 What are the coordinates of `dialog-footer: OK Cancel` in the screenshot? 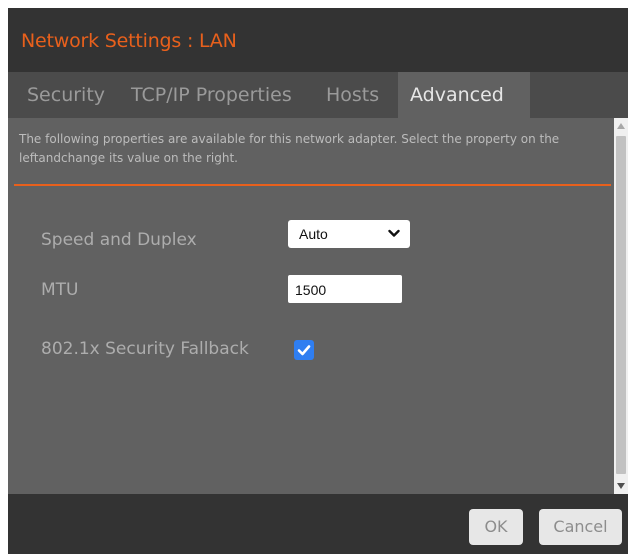 It's located at (318, 524).